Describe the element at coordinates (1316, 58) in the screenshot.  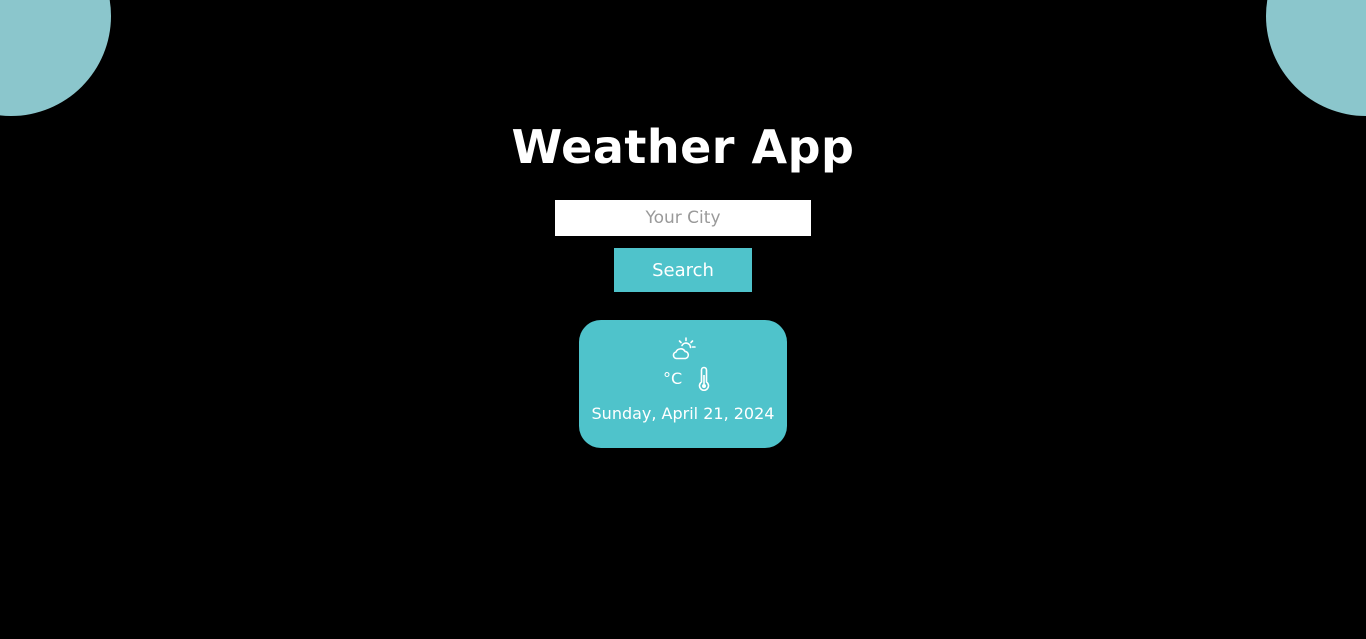
I see `decorative-circle-top-right` at that location.